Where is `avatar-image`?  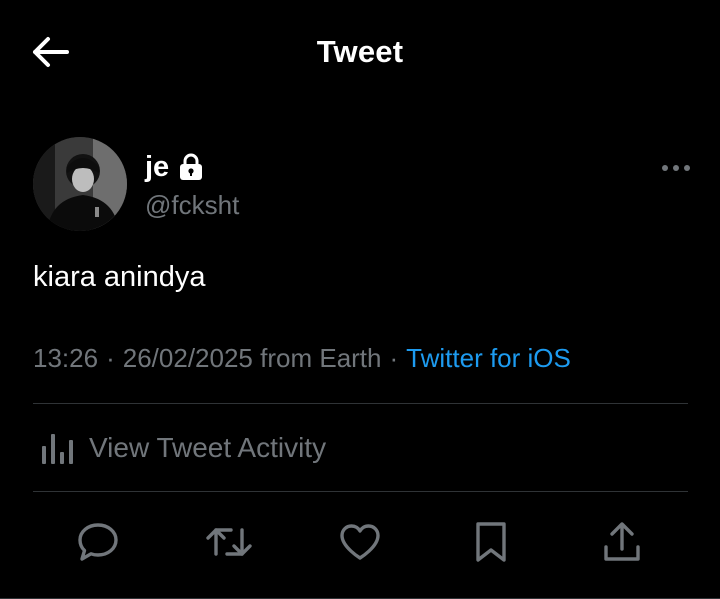
avatar-image is located at coordinates (80, 184).